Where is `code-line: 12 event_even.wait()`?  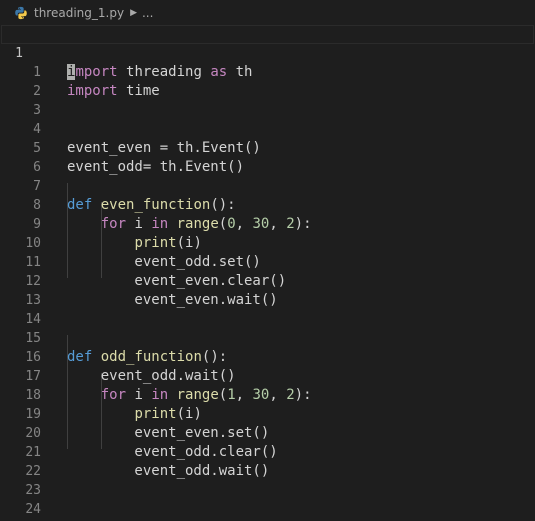
code-line: 12 event_even.wait() is located at coordinates (267, 280).